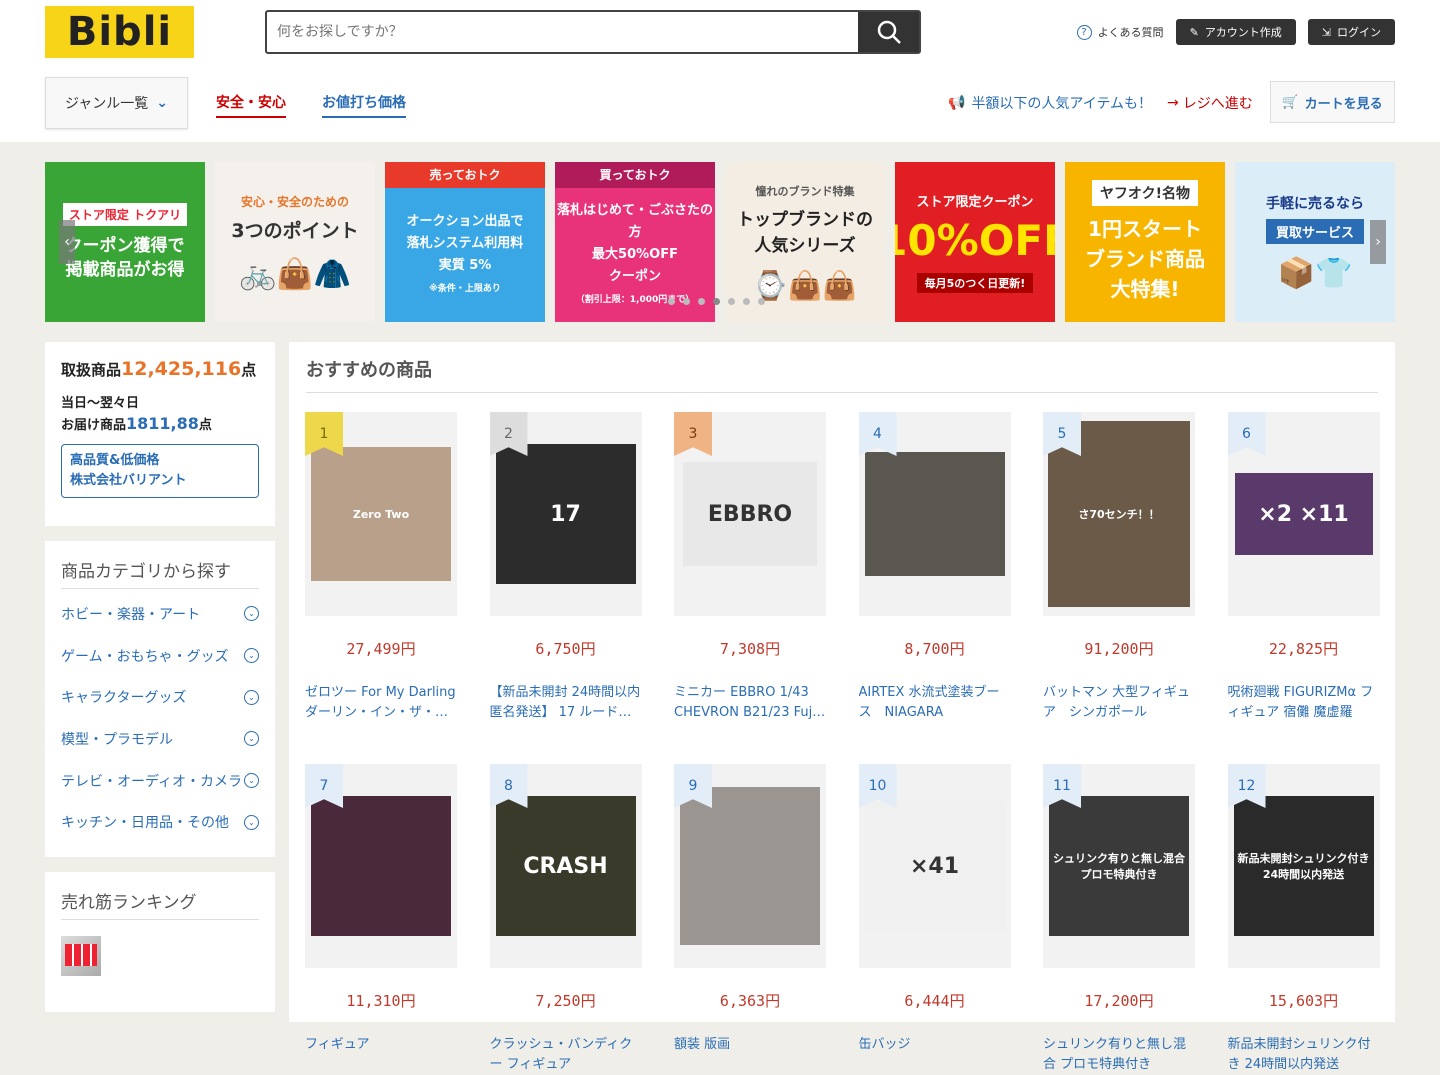  I want to click on product-image: 新品未開封シュリンク付き 24時間以内発送, so click(1303, 866).